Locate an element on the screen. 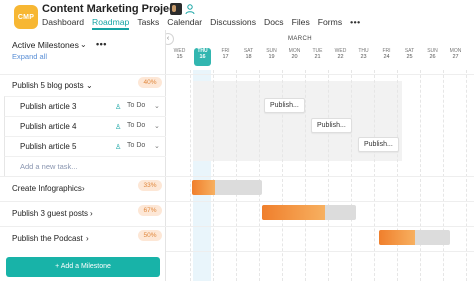 The image size is (474, 281). progress-badge: 40% is located at coordinates (150, 82).